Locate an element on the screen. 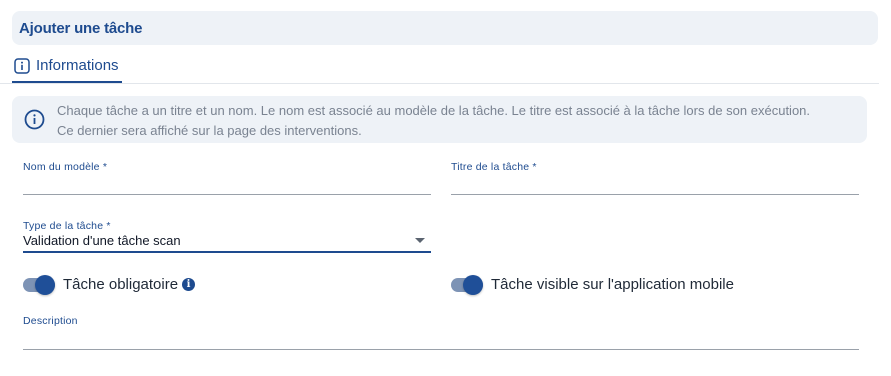 This screenshot has width=891, height=376. task-type-label: Type de la tâche * is located at coordinates (67, 226).